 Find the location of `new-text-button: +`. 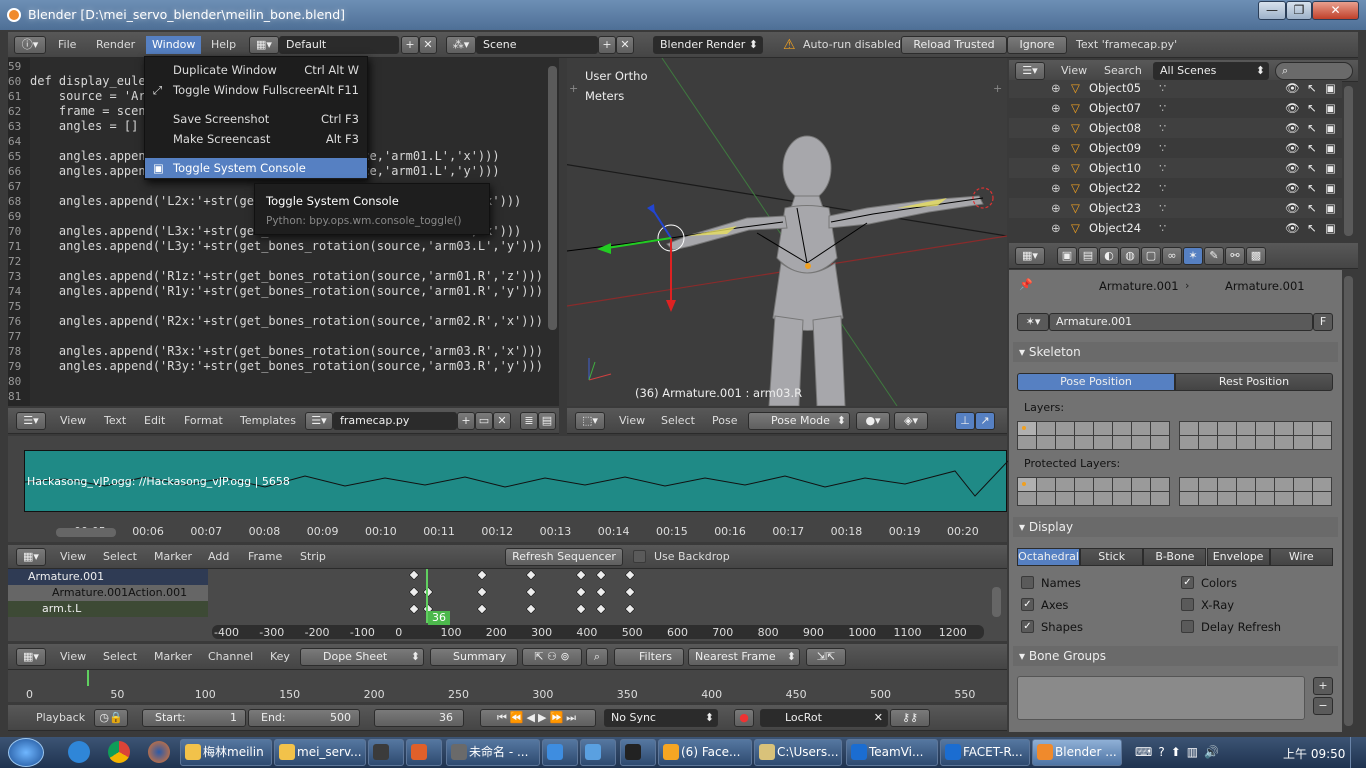

new-text-button: + is located at coordinates (466, 421).